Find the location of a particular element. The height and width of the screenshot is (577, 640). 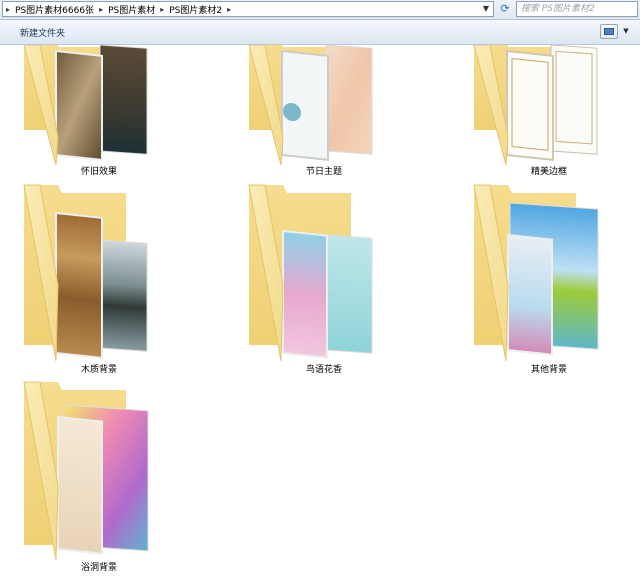

breadcrumb-item: PS图片素材2 is located at coordinates (195, 9).